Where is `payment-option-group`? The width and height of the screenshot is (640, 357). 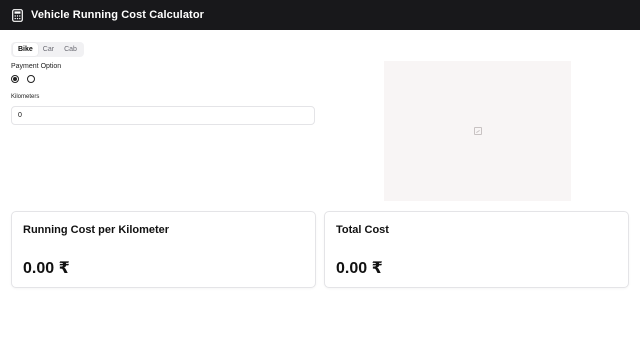
payment-option-group is located at coordinates (23, 79).